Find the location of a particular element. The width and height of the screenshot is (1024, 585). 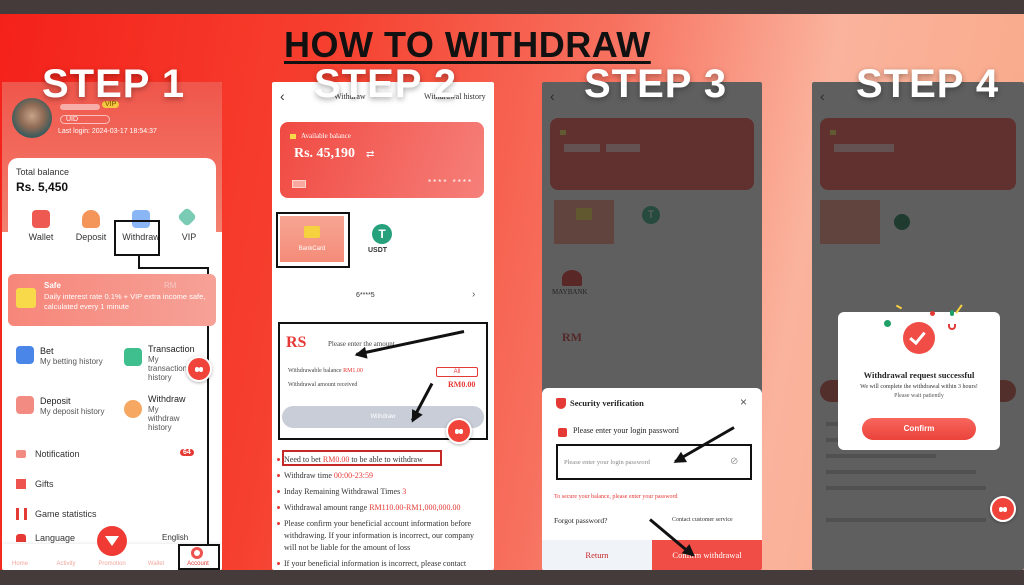

rule-item: Withdraw time 00:00-23:59 is located at coordinates (380, 476).